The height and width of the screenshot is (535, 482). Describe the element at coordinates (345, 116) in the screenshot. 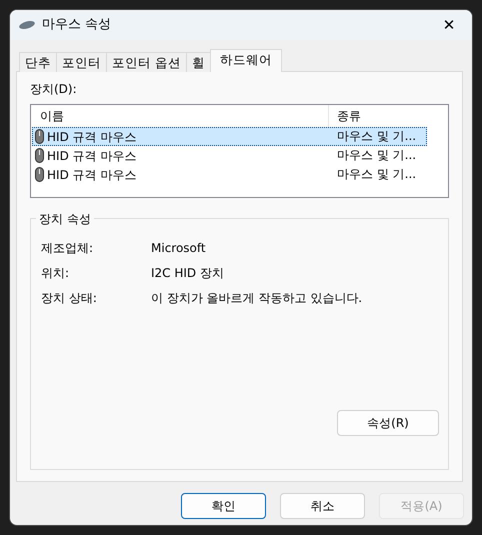

I see `column-header: 종류` at that location.